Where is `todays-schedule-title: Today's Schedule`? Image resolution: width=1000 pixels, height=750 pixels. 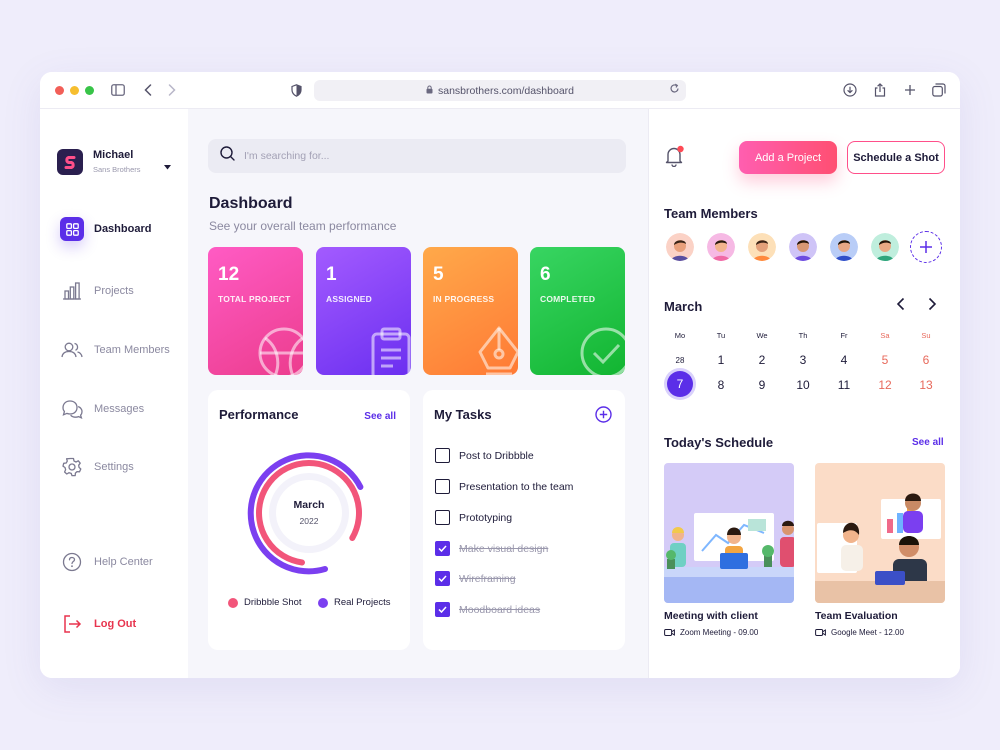 todays-schedule-title: Today's Schedule is located at coordinates (719, 442).